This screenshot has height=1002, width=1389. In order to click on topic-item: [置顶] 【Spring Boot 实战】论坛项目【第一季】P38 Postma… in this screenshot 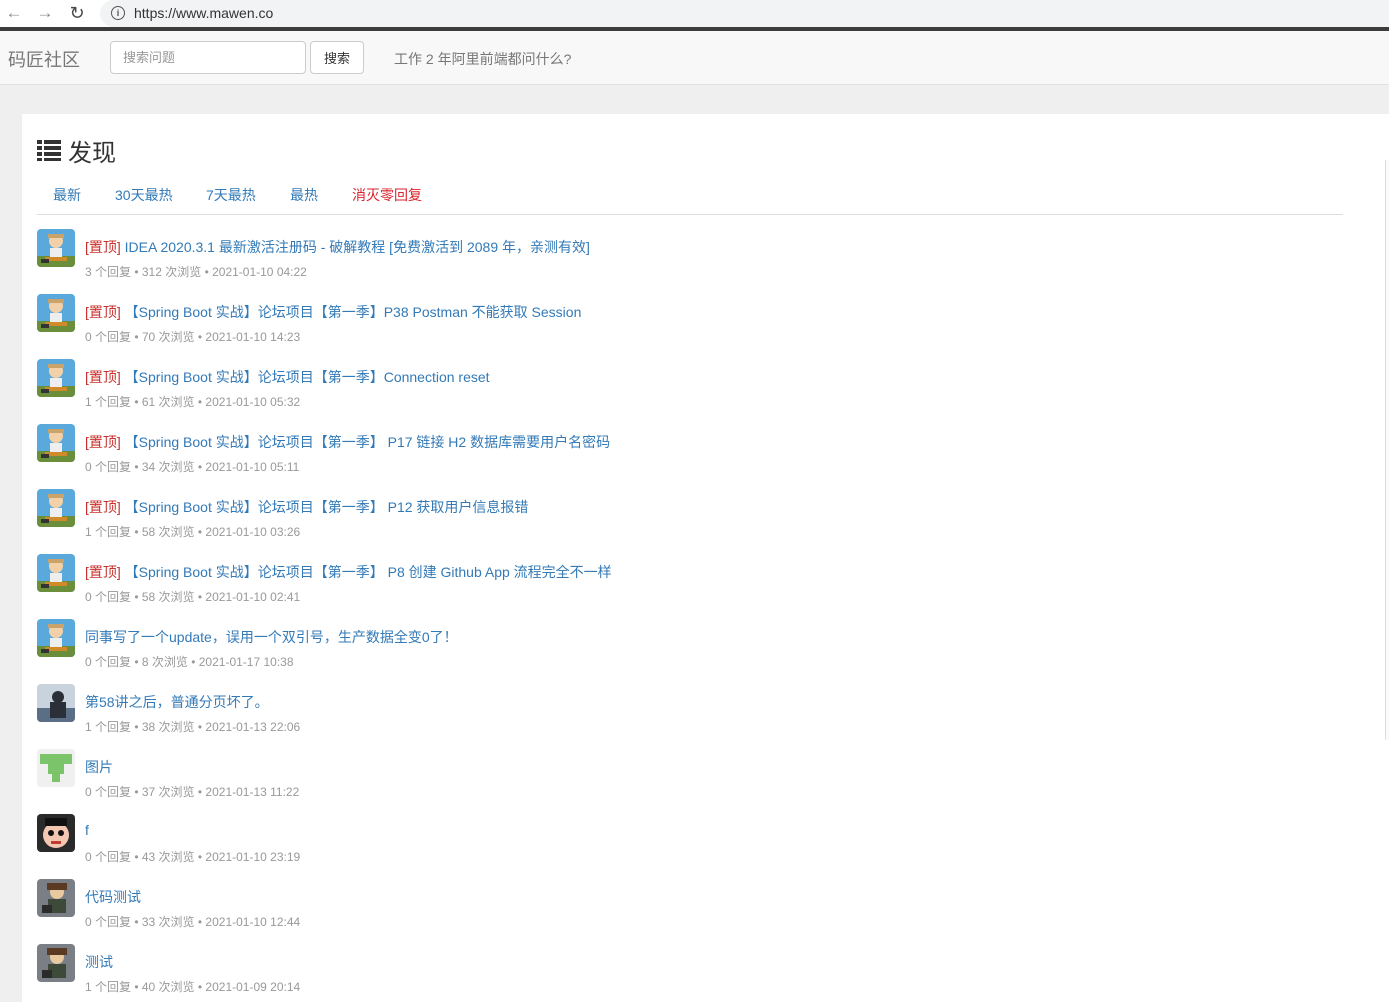, I will do `click(687, 319)`.